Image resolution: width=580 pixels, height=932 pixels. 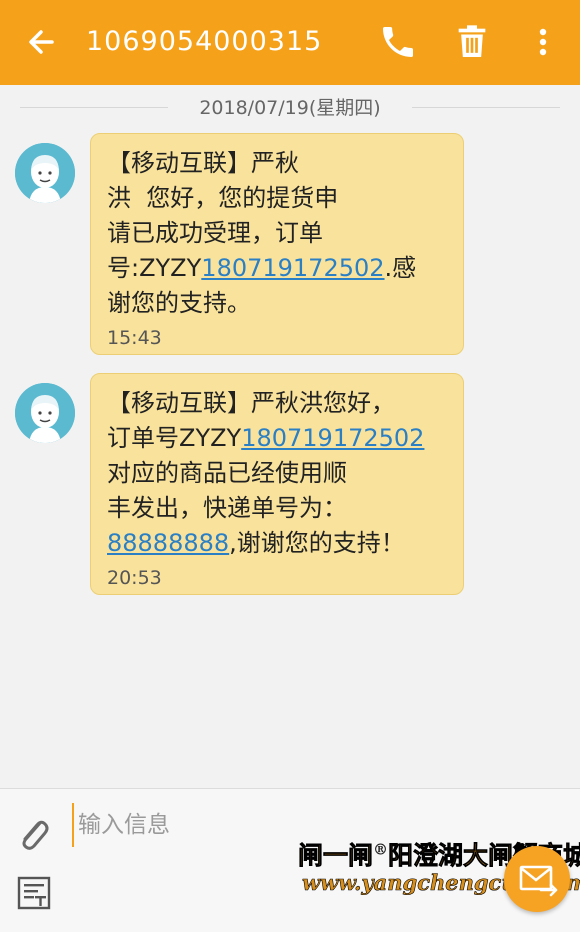 I want to click on back-button, so click(x=42, y=42).